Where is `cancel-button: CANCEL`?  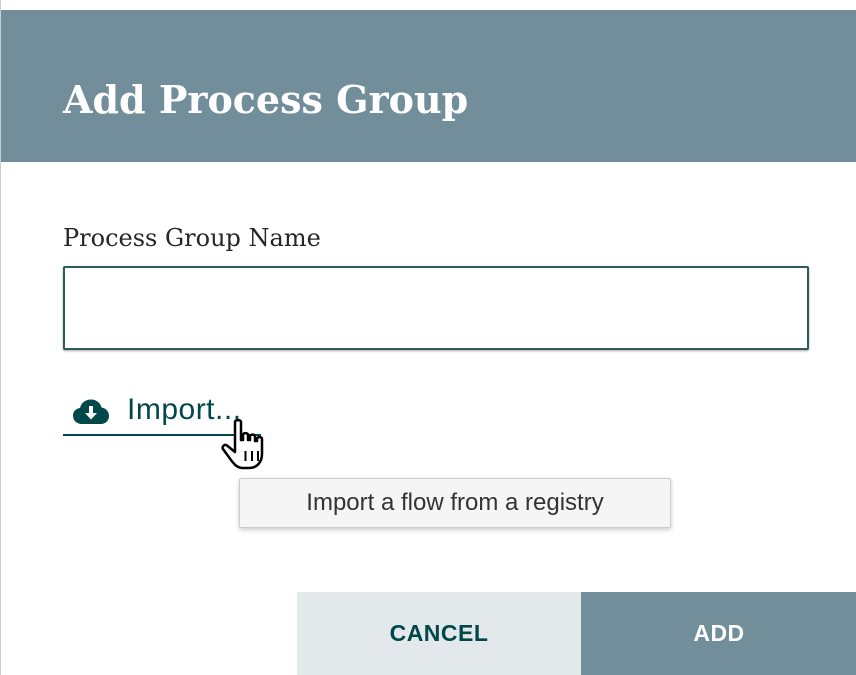
cancel-button: CANCEL is located at coordinates (439, 633).